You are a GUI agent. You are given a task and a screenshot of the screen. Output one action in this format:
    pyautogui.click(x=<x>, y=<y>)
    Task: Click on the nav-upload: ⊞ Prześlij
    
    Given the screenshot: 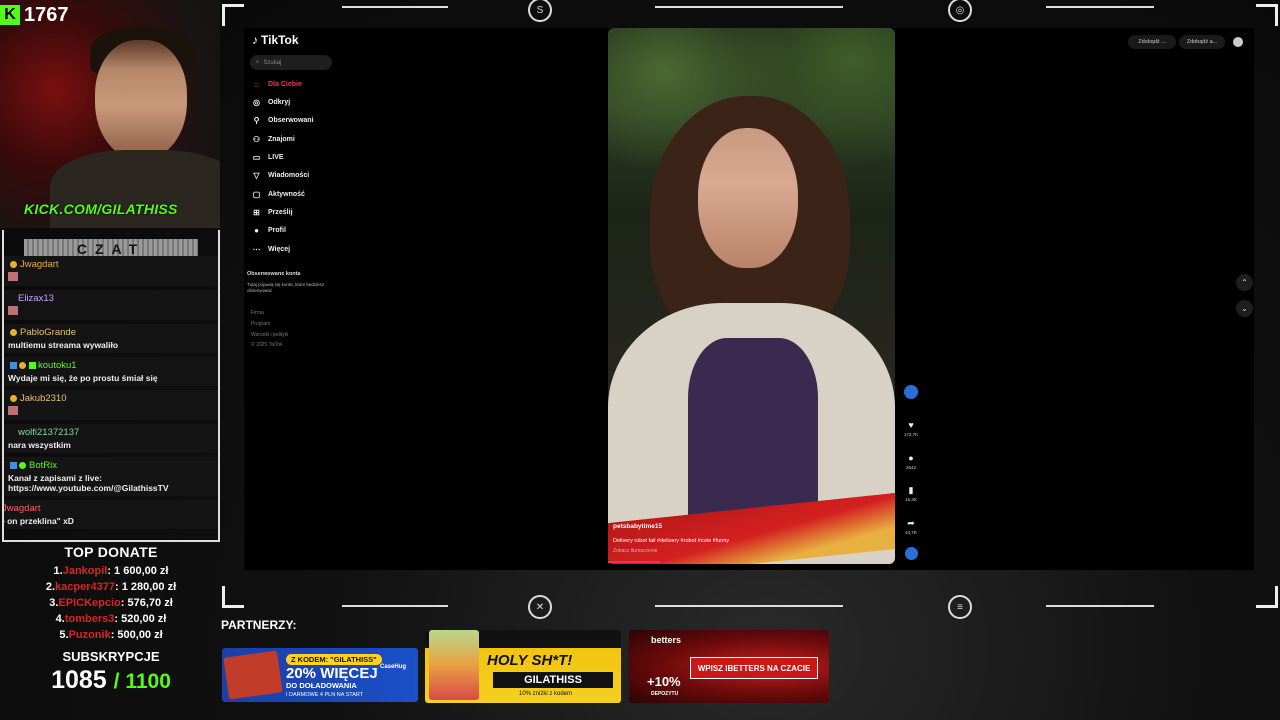 What is the action you would take?
    pyautogui.click(x=272, y=212)
    